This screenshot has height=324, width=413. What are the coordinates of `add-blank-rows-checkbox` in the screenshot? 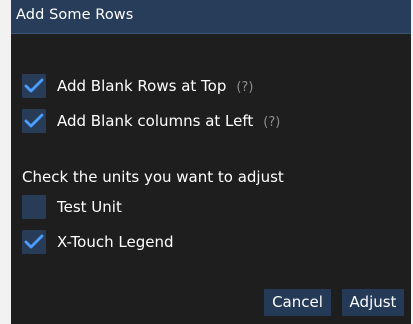 It's located at (34, 86).